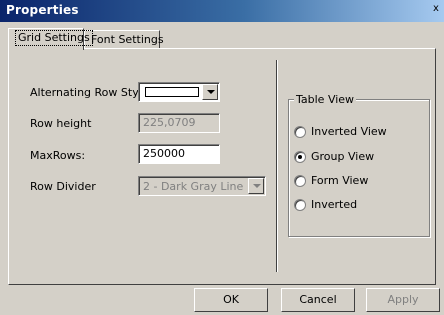 The width and height of the screenshot is (444, 315). What do you see at coordinates (359, 168) in the screenshot?
I see `table-view-group` at bounding box center [359, 168].